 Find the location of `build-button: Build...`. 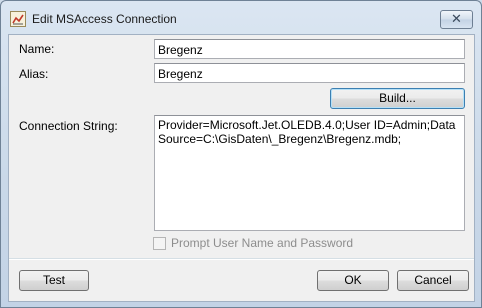

build-button: Build... is located at coordinates (397, 98).